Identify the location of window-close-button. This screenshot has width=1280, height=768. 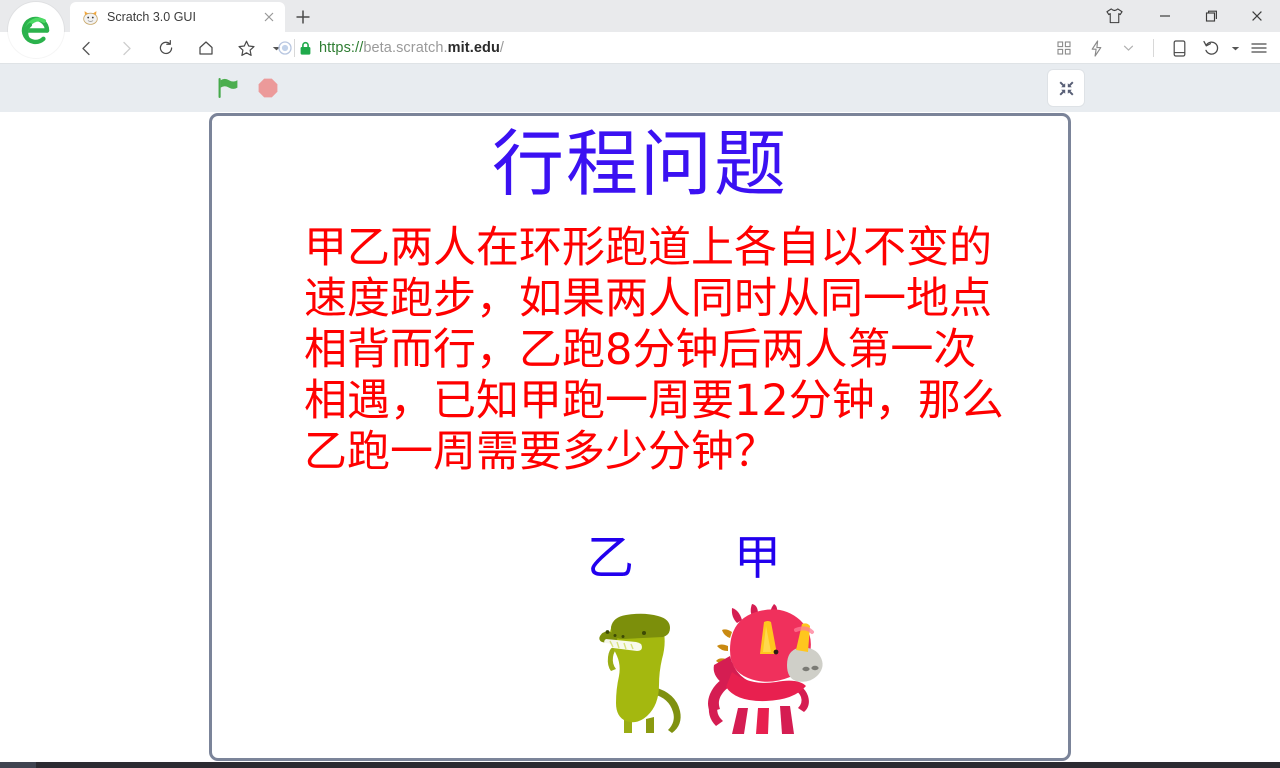
(1257, 16).